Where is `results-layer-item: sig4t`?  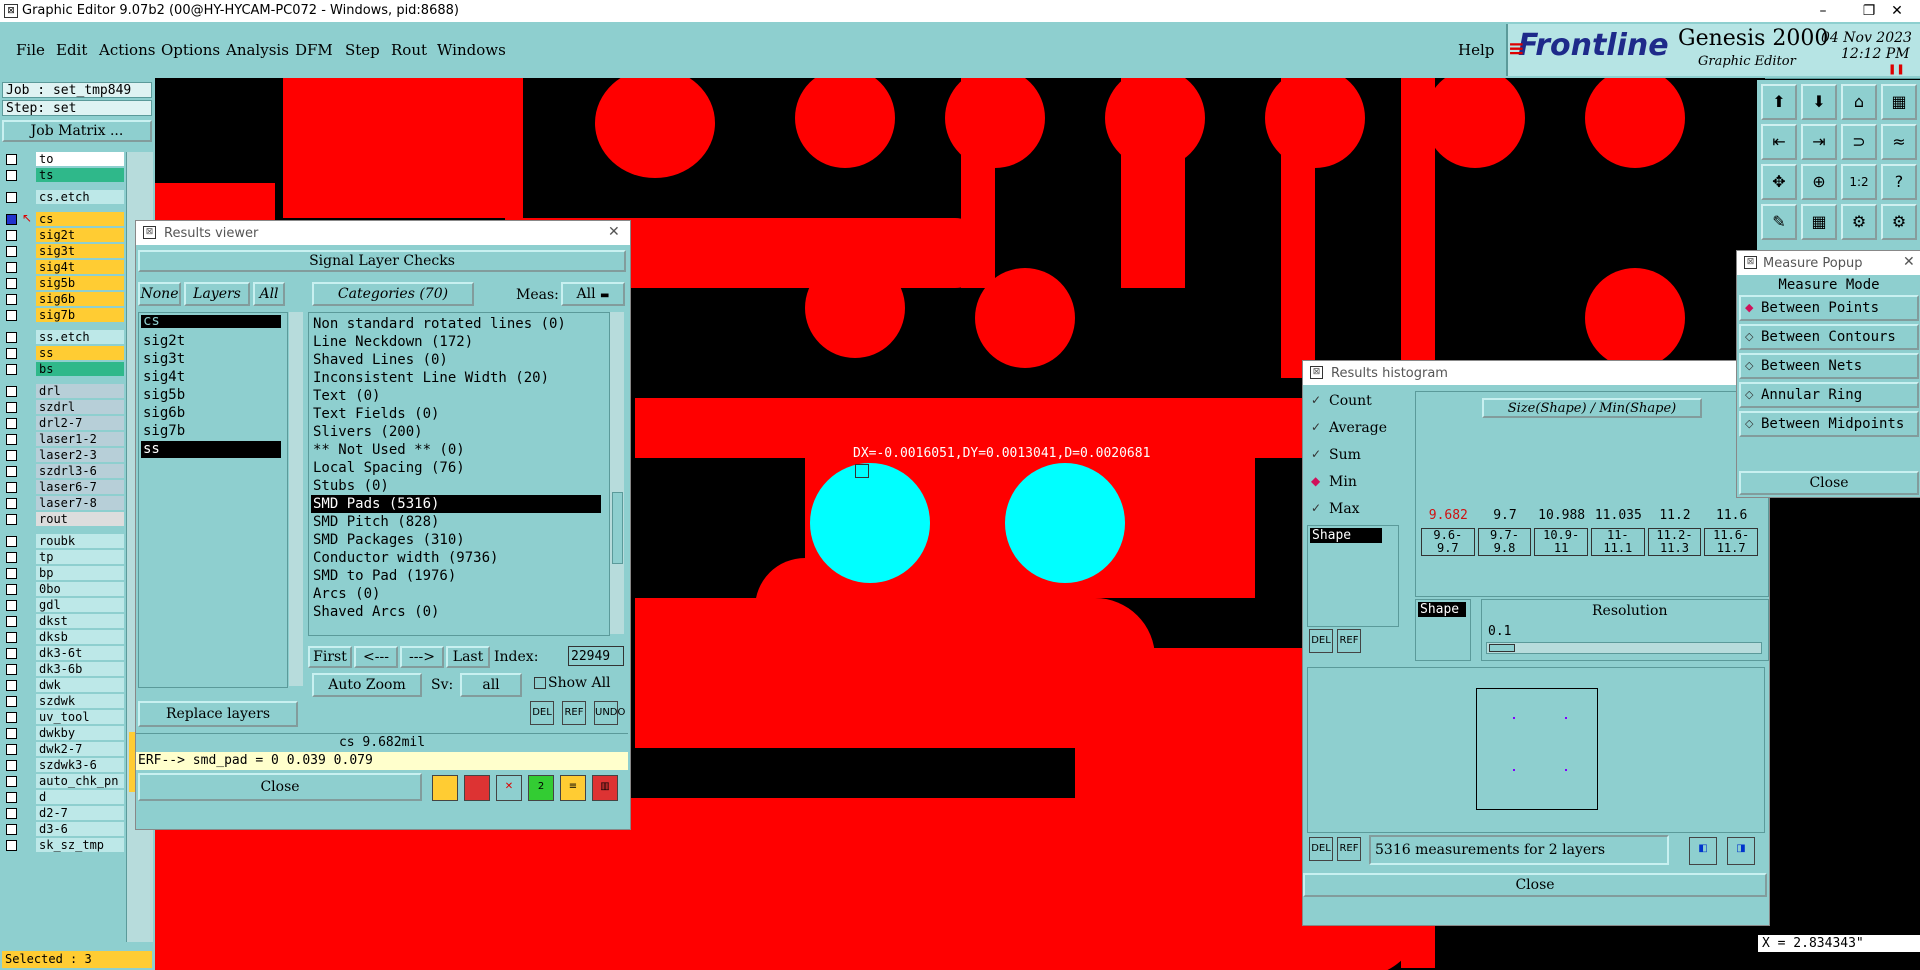 results-layer-item: sig4t is located at coordinates (211, 377).